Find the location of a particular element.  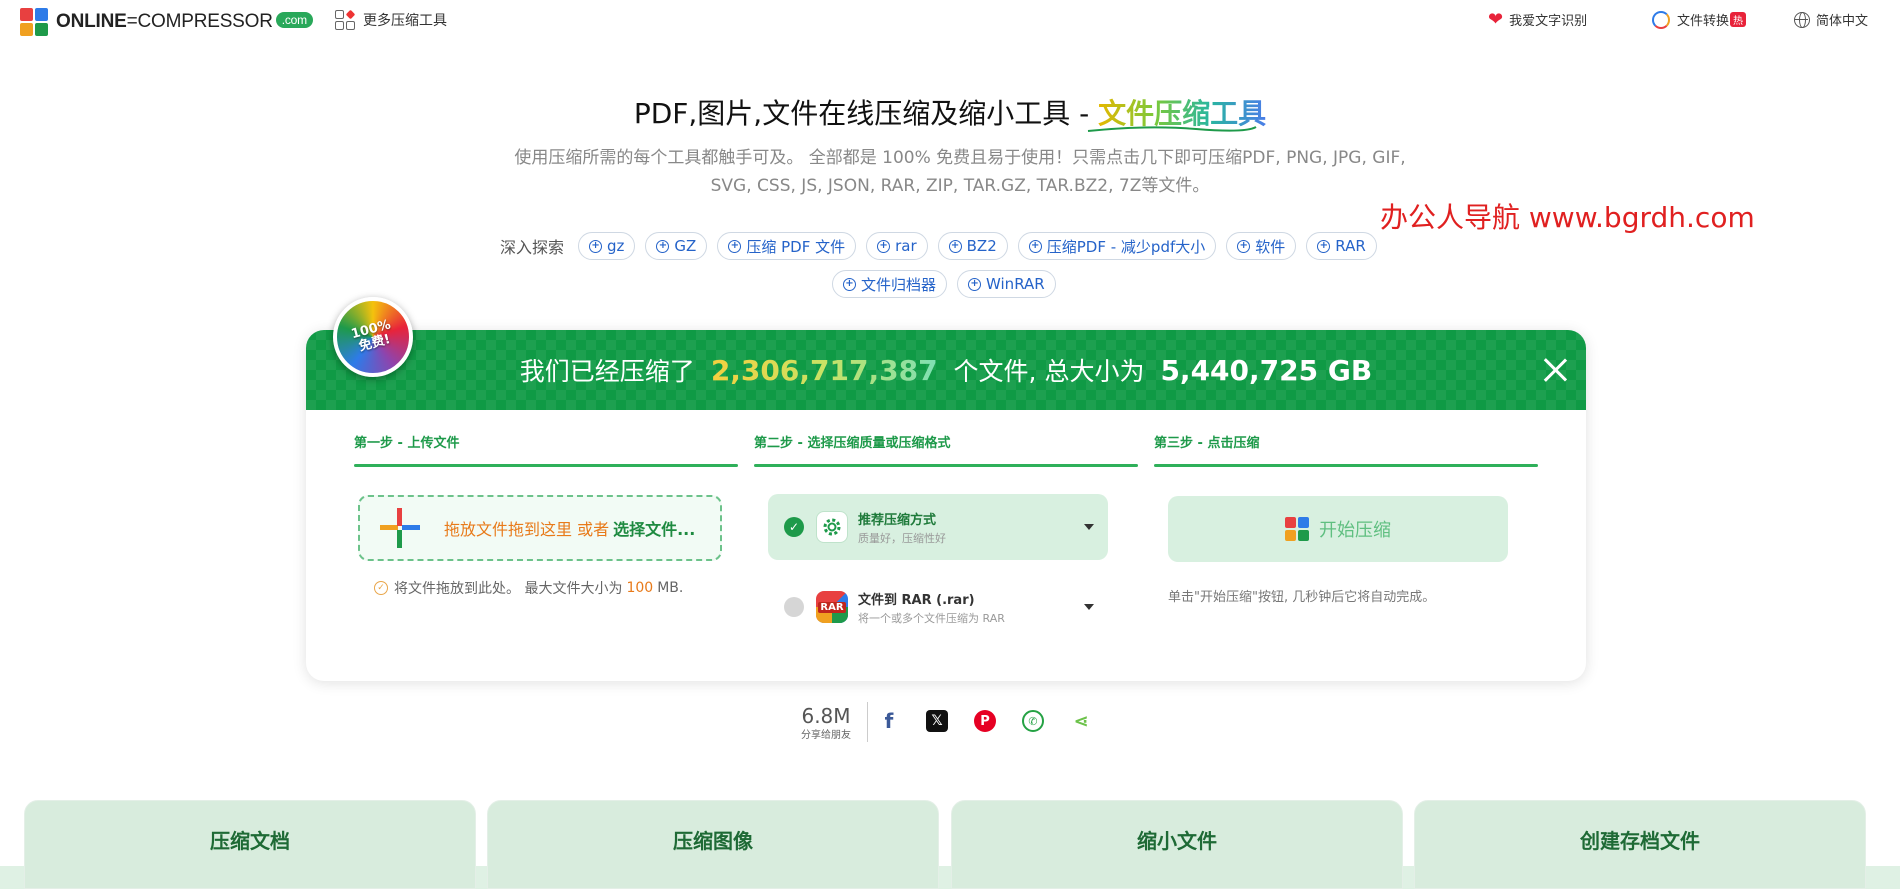

watermark-text: 办公人导航 www.bgrdh.com is located at coordinates (1567, 217).